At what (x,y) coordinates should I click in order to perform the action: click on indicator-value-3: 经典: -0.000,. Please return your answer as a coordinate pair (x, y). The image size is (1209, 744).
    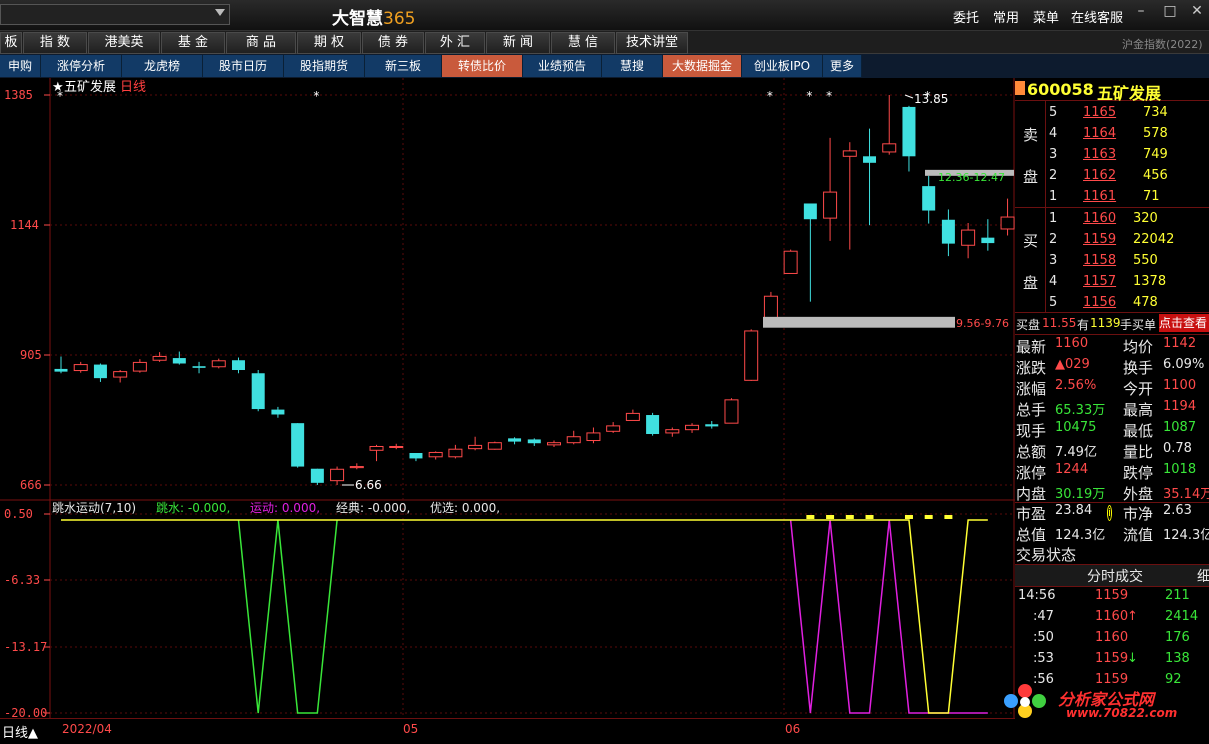
    Looking at the image, I should click on (373, 508).